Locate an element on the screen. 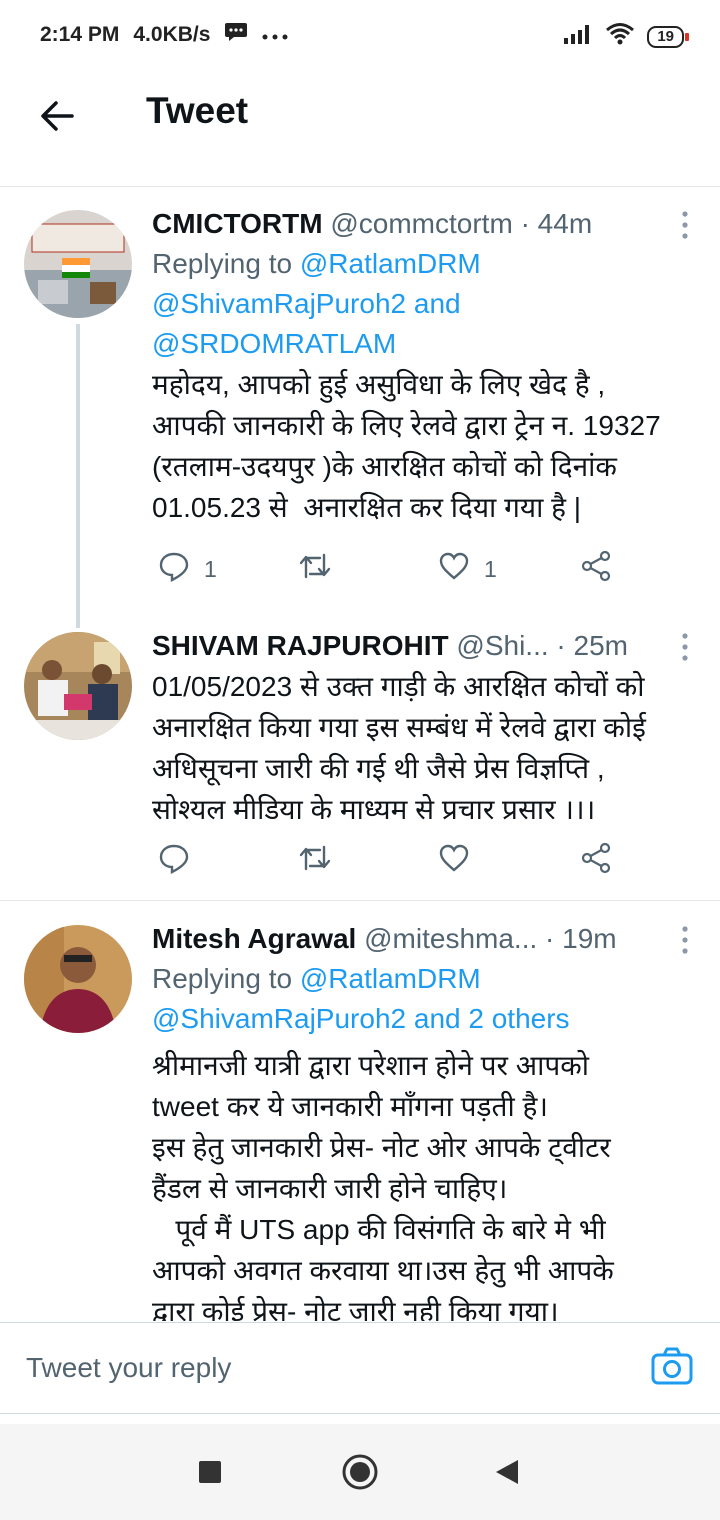  author-name: CMICTORTM is located at coordinates (237, 223).